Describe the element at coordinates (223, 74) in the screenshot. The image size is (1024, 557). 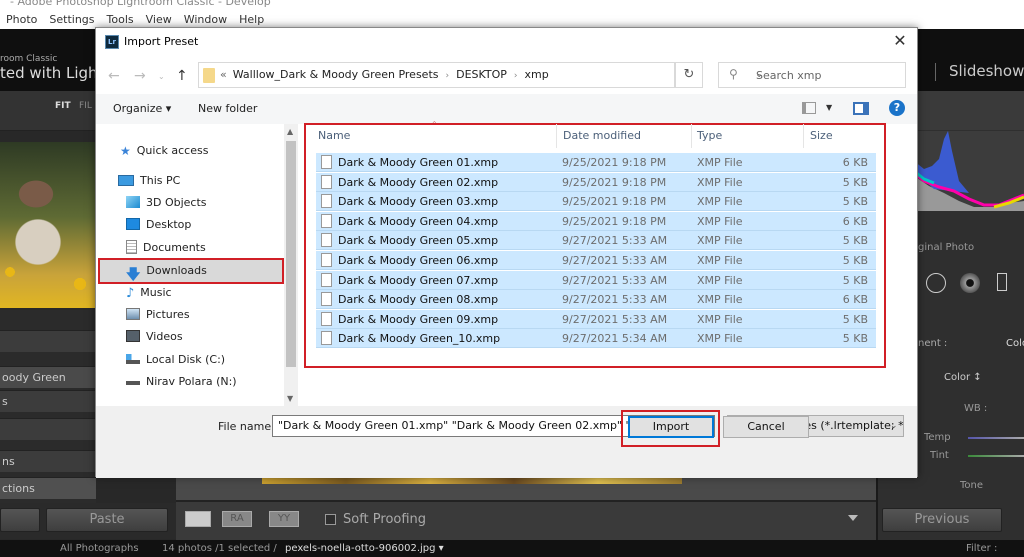
I see `breadcrumb-overflow: «` at that location.